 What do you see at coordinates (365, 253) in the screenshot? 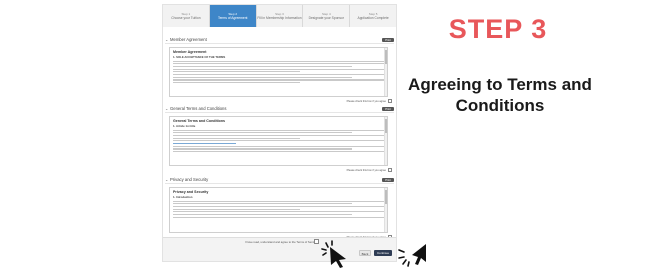
I see `back-button: Back` at bounding box center [365, 253].